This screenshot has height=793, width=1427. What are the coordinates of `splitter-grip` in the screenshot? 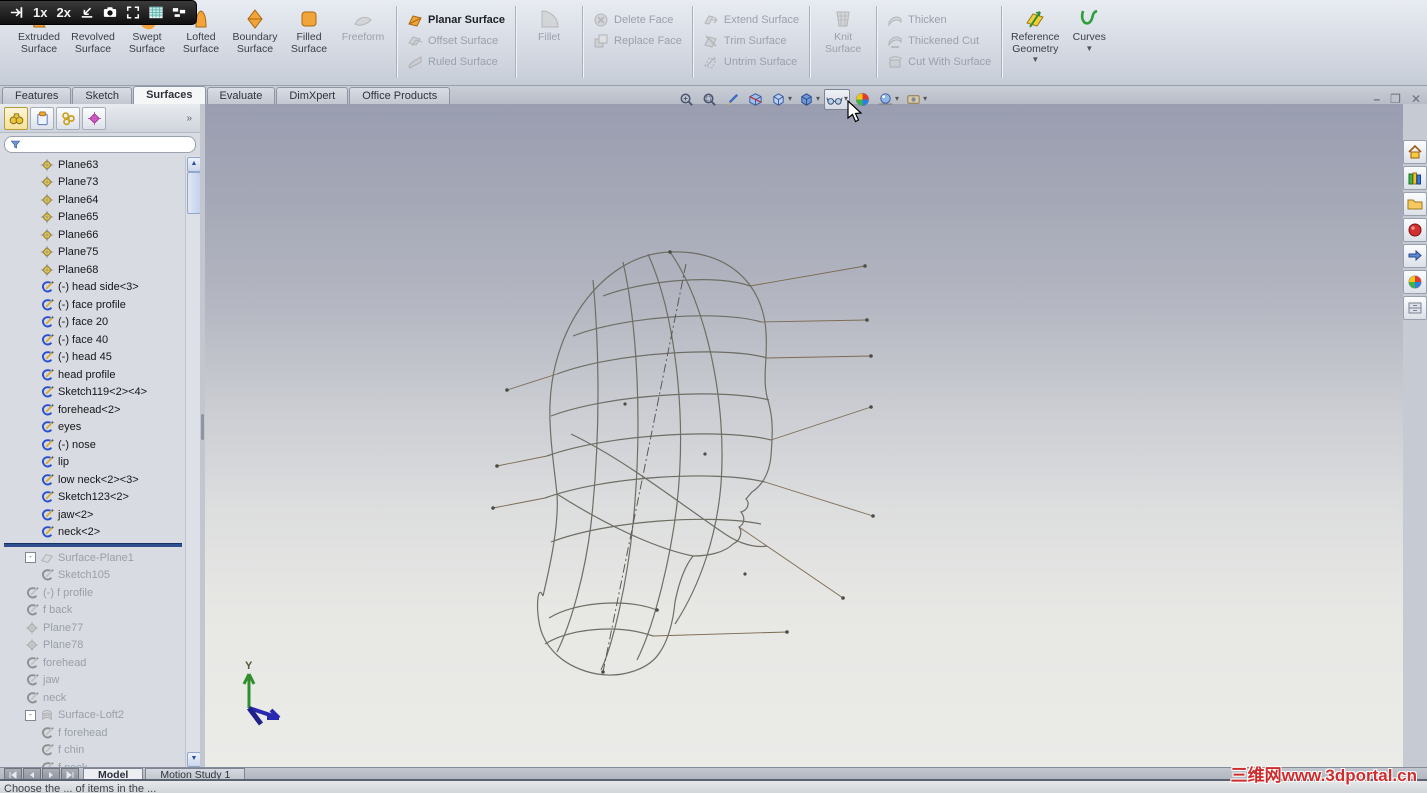 It's located at (202, 427).